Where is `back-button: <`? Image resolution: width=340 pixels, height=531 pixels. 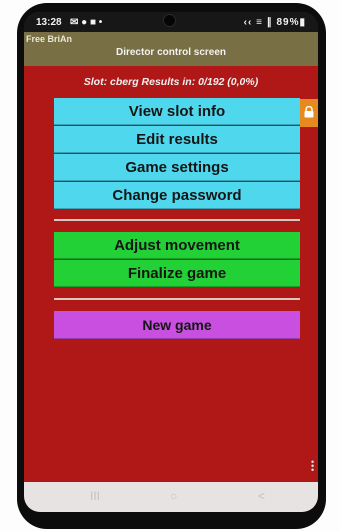
back-button: < is located at coordinates (261, 496).